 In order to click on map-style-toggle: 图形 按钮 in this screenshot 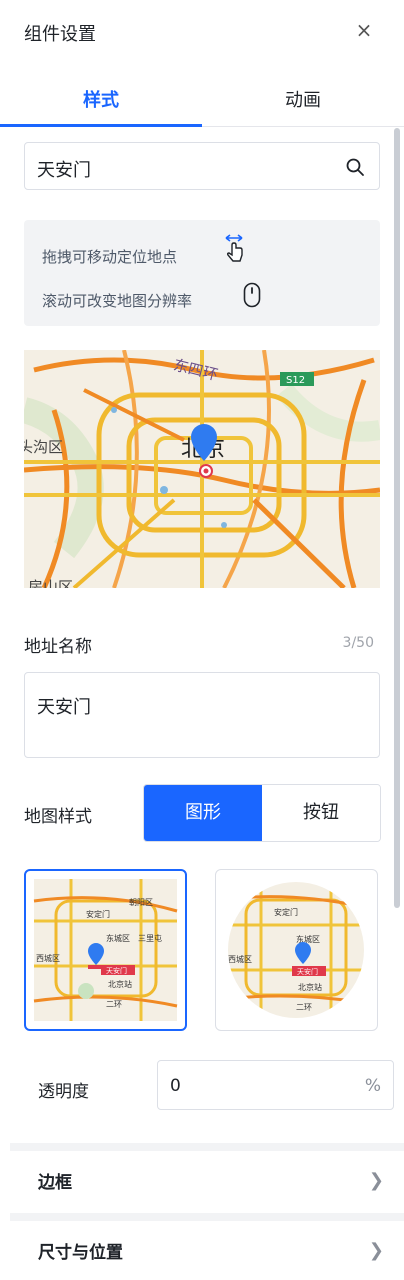, I will do `click(262, 813)`.